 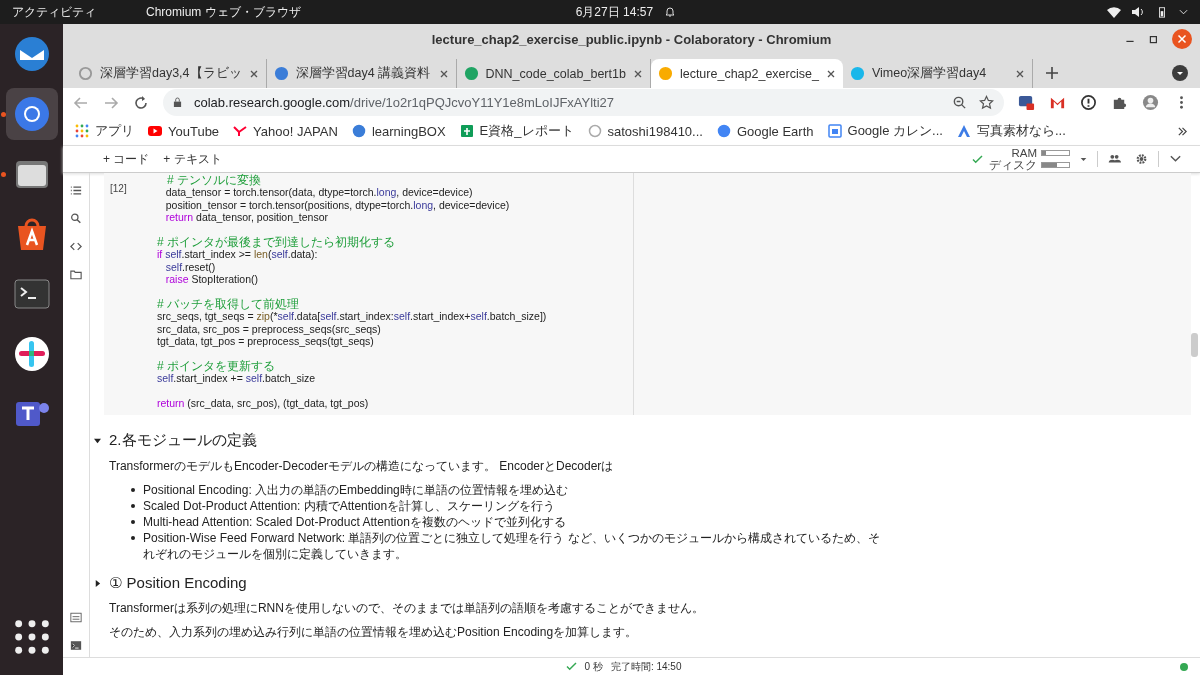 I want to click on lock-icon, so click(x=177, y=102).